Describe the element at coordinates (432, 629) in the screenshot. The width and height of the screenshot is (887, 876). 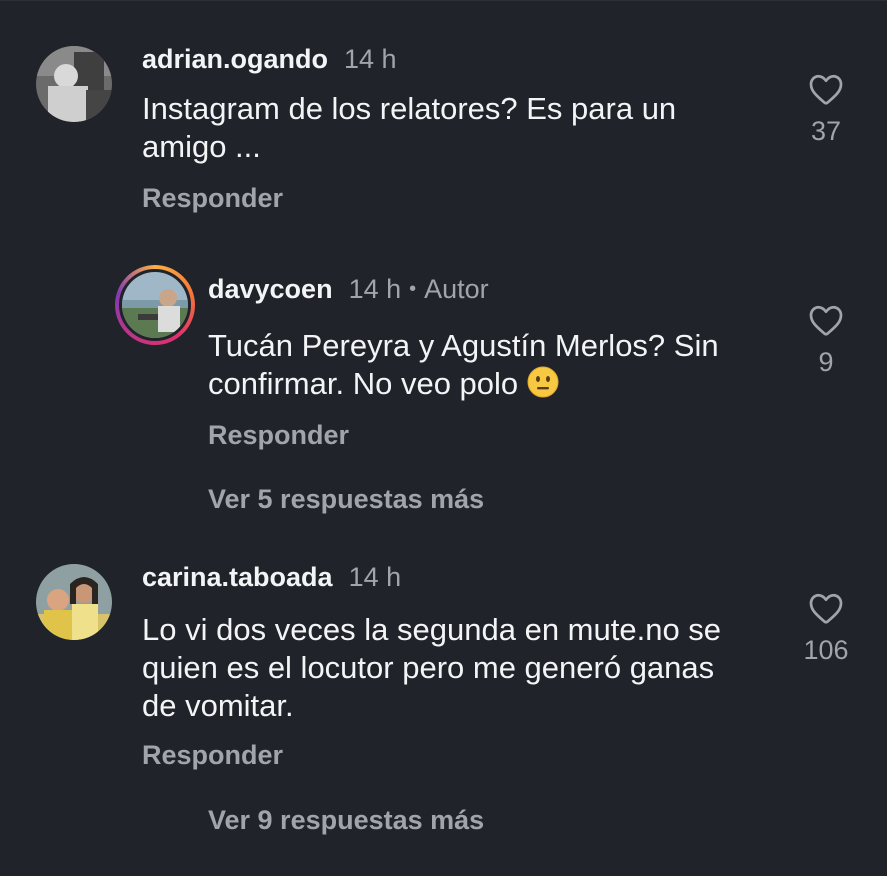
I see `comment-text-line: Lo vi dos veces la segunda en mute.no se` at that location.